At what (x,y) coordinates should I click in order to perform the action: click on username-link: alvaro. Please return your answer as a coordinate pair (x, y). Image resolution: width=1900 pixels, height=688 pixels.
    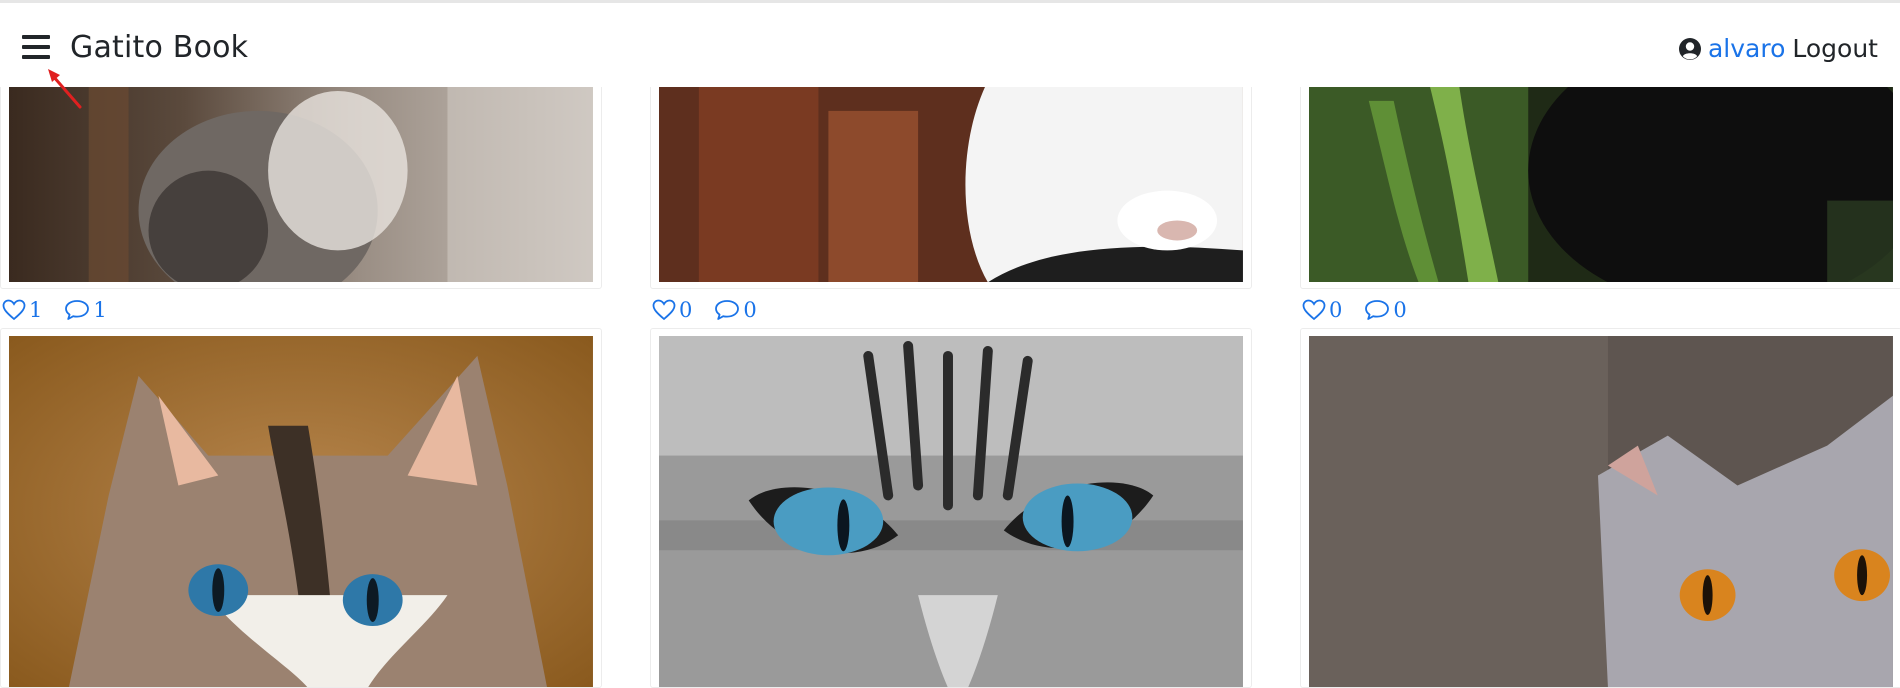
    Looking at the image, I should click on (1746, 48).